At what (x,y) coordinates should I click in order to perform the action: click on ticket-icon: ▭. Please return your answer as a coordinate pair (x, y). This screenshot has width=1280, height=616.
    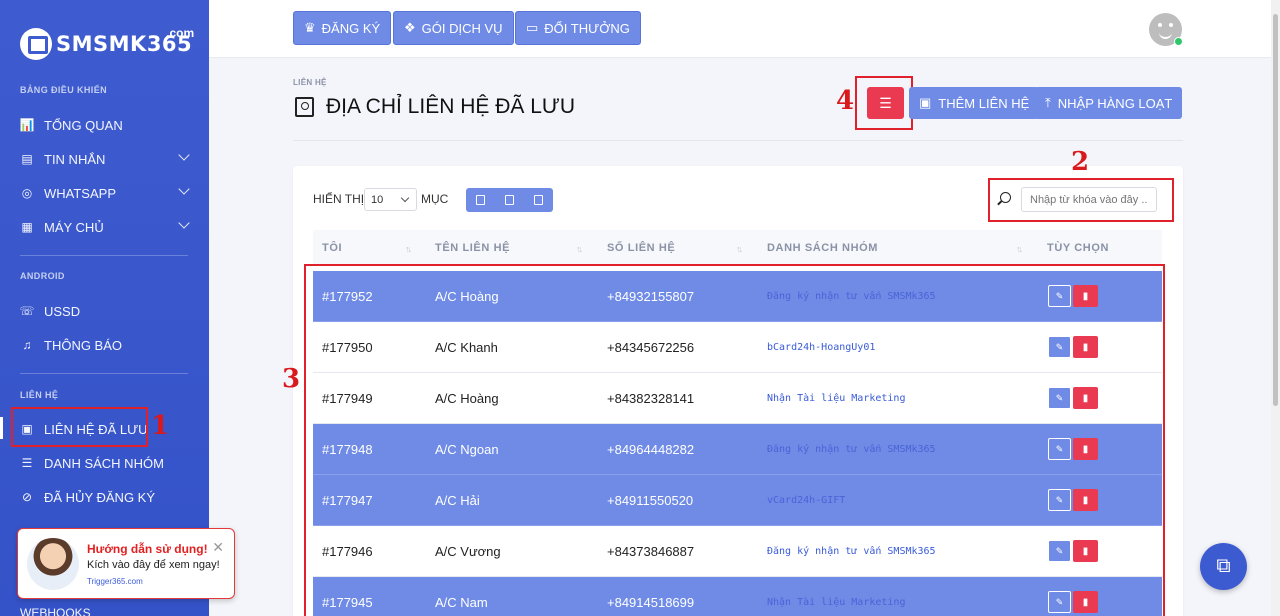
    Looking at the image, I should click on (532, 27).